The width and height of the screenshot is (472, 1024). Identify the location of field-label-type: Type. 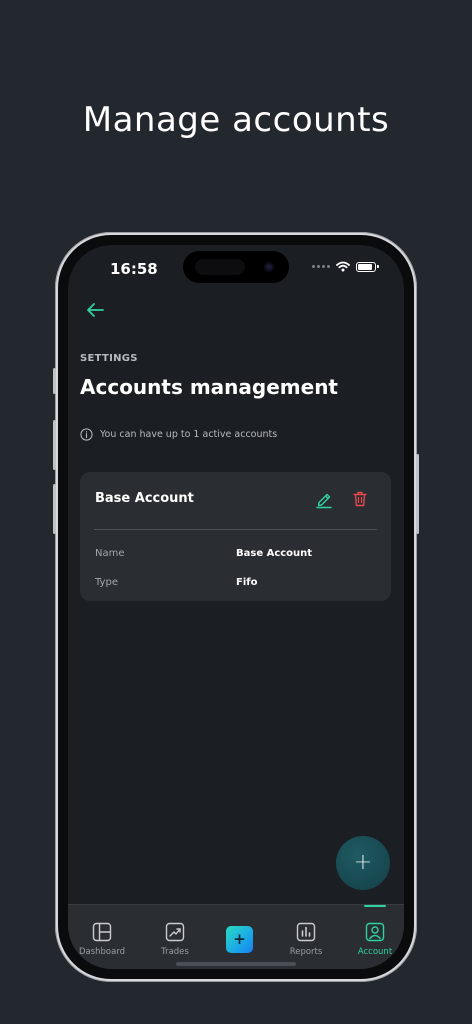
(106, 582).